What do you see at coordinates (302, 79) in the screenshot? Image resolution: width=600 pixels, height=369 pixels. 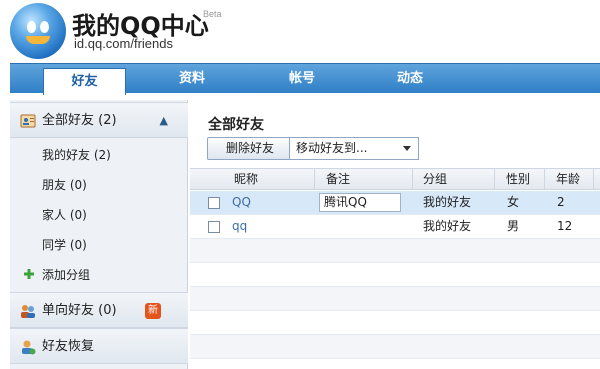 I see `tab-account: 帐号` at bounding box center [302, 79].